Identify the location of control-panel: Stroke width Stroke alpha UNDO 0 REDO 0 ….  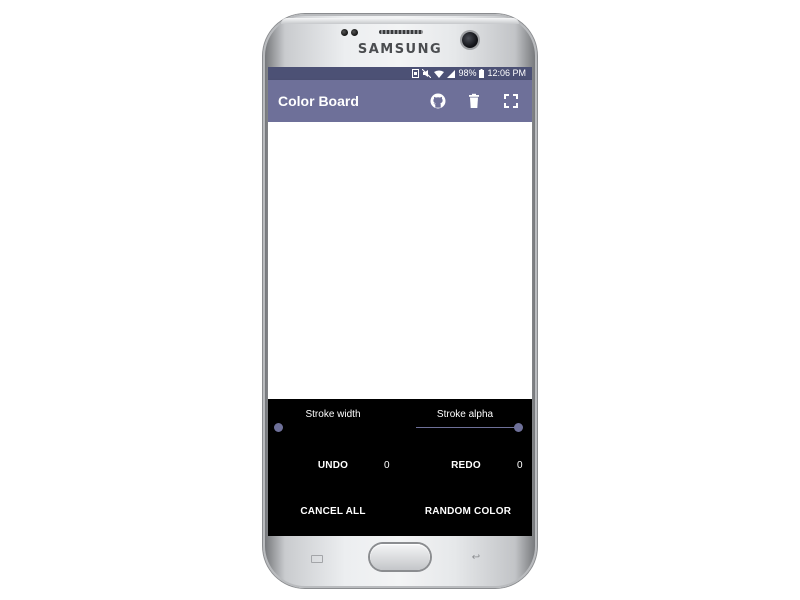
(400, 467).